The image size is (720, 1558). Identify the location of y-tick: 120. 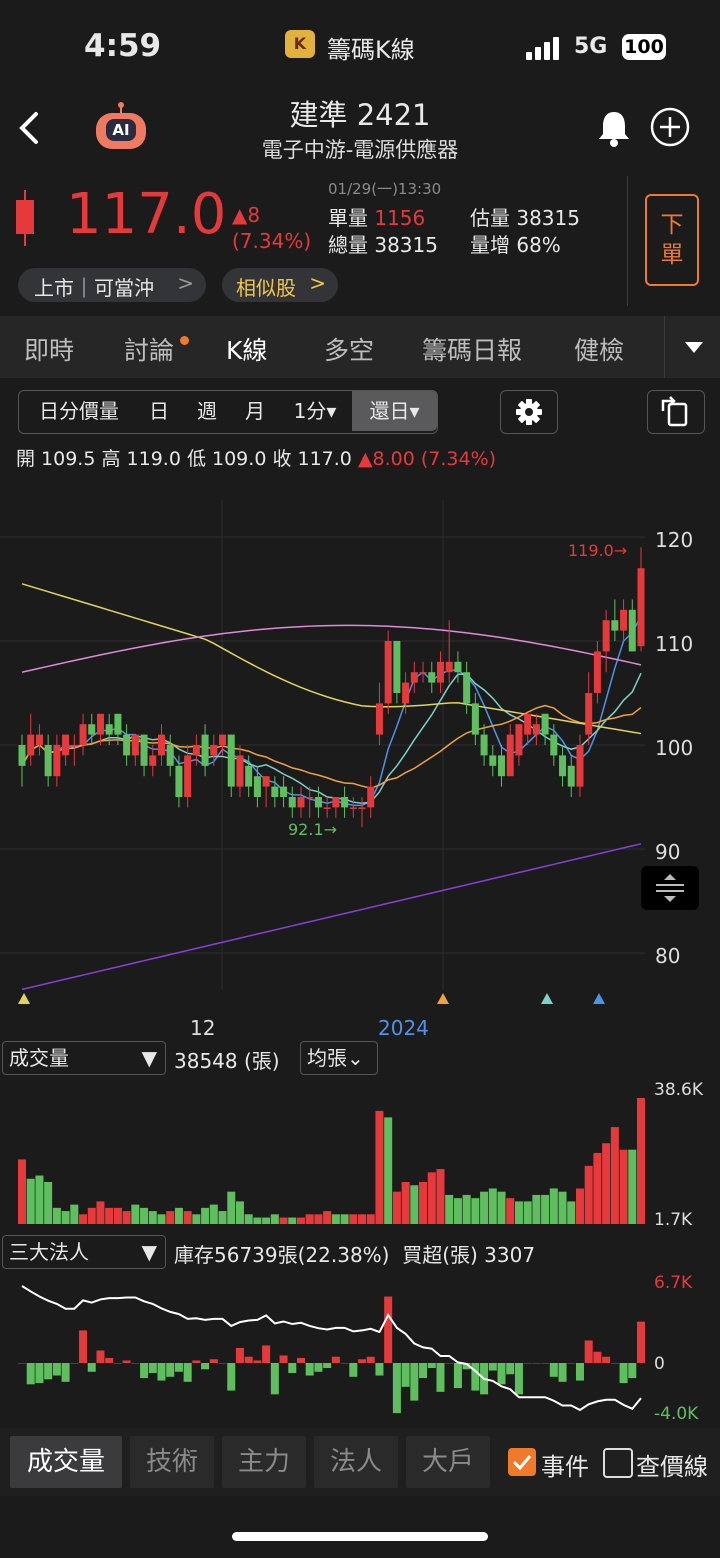
(674, 540).